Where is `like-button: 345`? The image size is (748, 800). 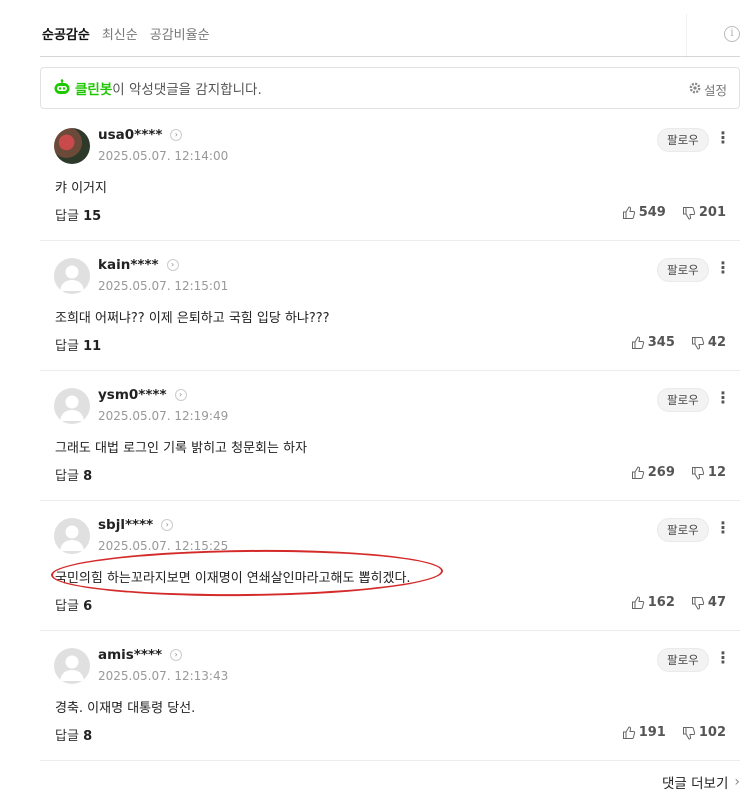
like-button: 345 is located at coordinates (653, 342).